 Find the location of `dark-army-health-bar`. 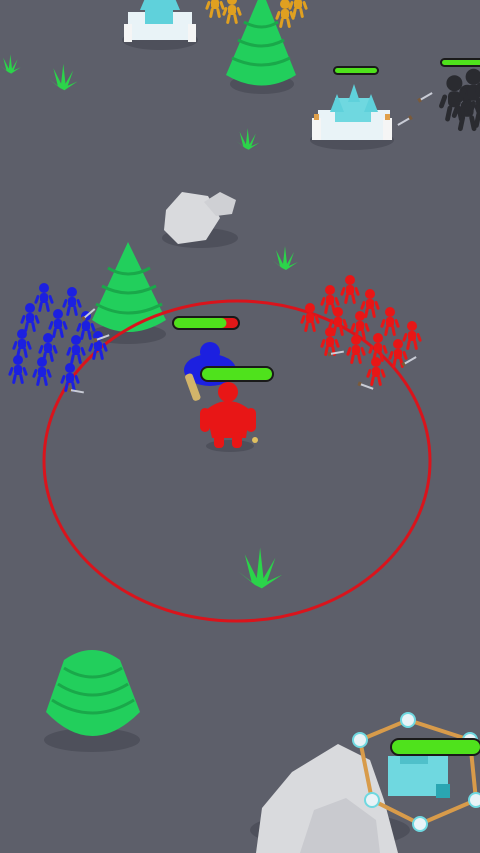

dark-army-health-bar is located at coordinates (460, 62).